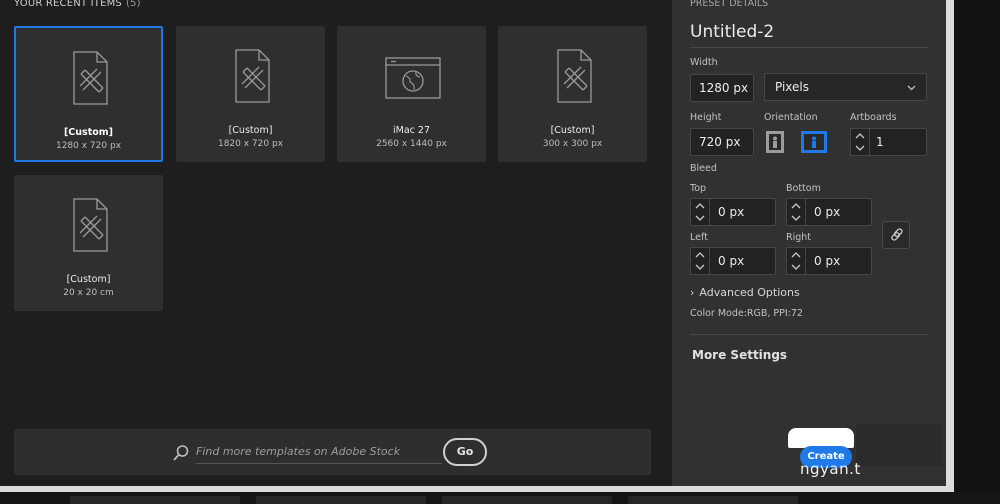 The image size is (1000, 504). I want to click on height-input: 720 px, so click(722, 142).